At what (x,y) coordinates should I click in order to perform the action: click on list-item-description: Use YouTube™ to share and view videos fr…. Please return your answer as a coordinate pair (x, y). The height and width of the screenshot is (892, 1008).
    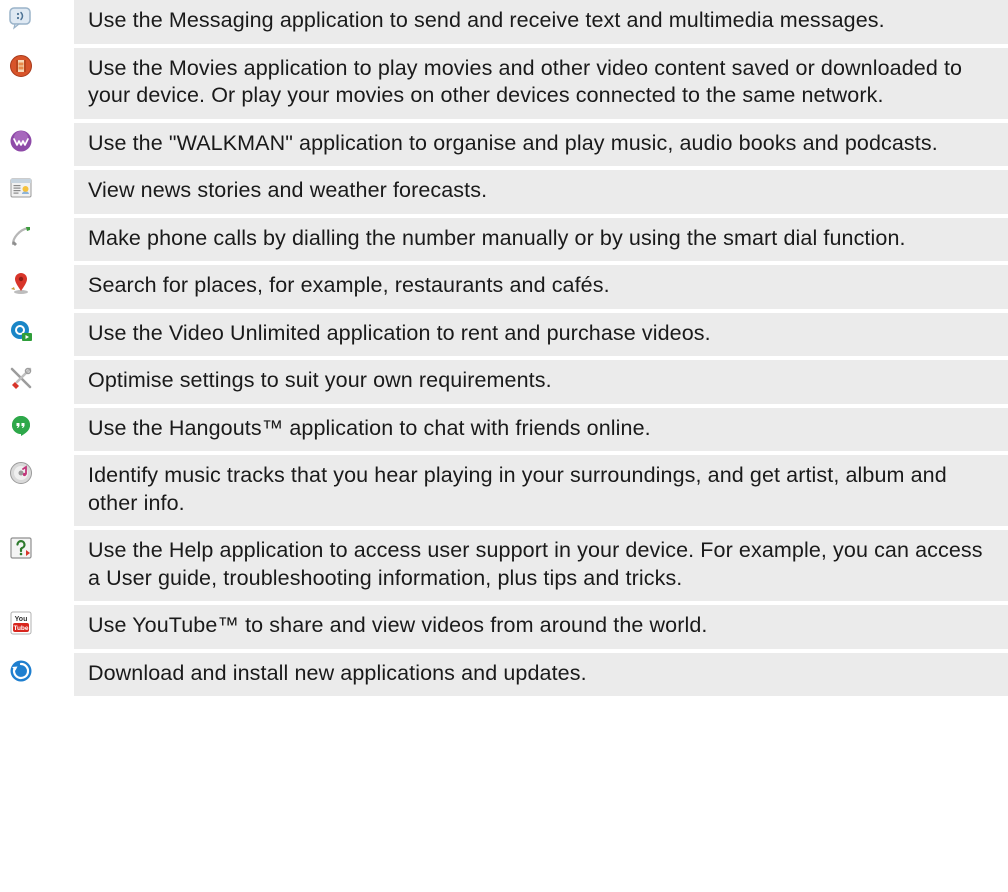
    Looking at the image, I should click on (541, 627).